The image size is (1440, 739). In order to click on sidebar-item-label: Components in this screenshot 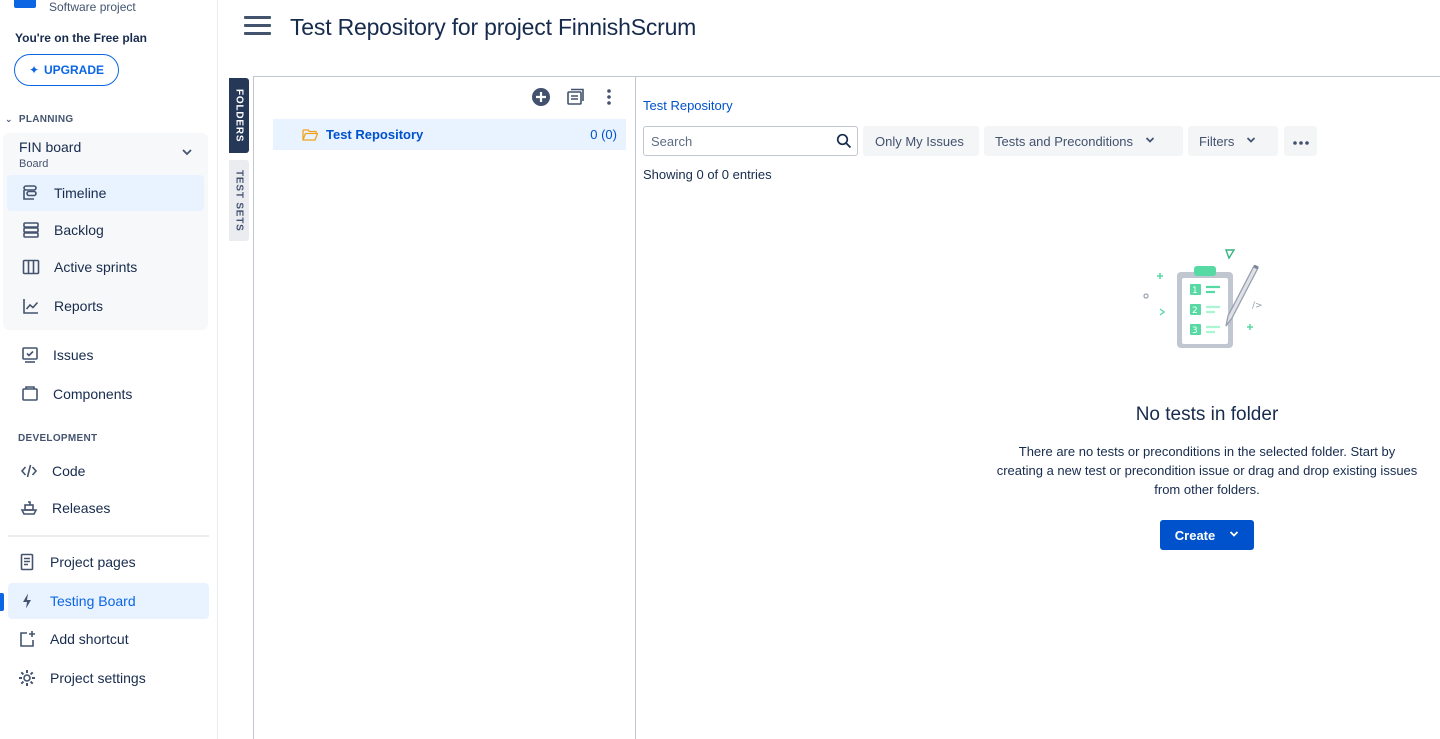, I will do `click(93, 394)`.